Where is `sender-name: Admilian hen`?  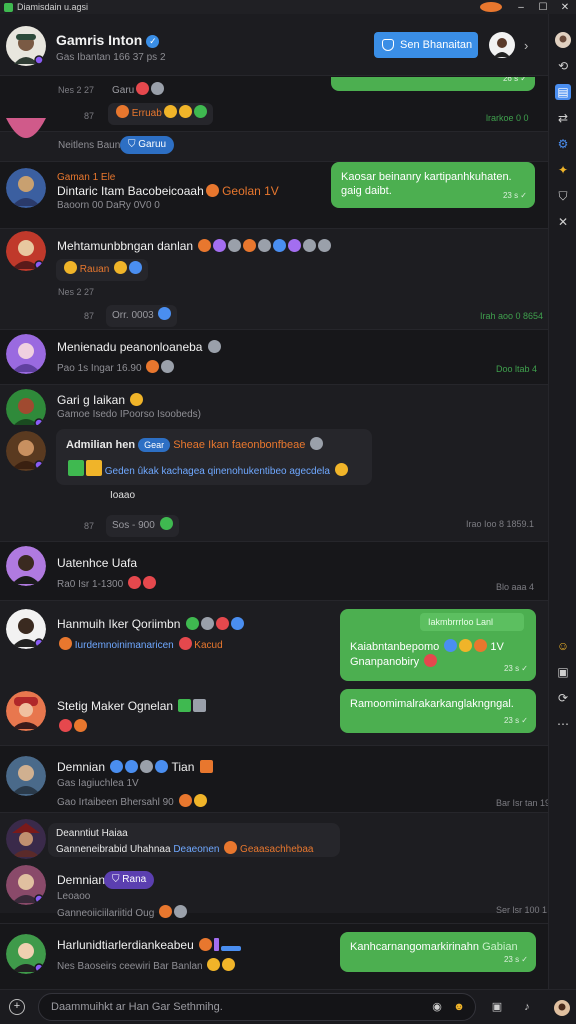 sender-name: Admilian hen is located at coordinates (101, 445).